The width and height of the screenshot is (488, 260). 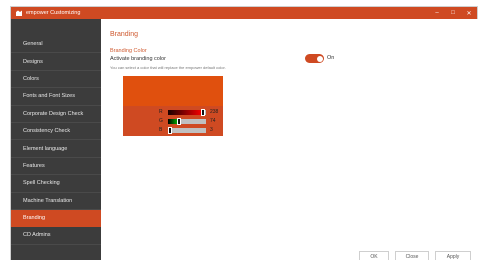 I want to click on blue-slider, so click(x=187, y=130).